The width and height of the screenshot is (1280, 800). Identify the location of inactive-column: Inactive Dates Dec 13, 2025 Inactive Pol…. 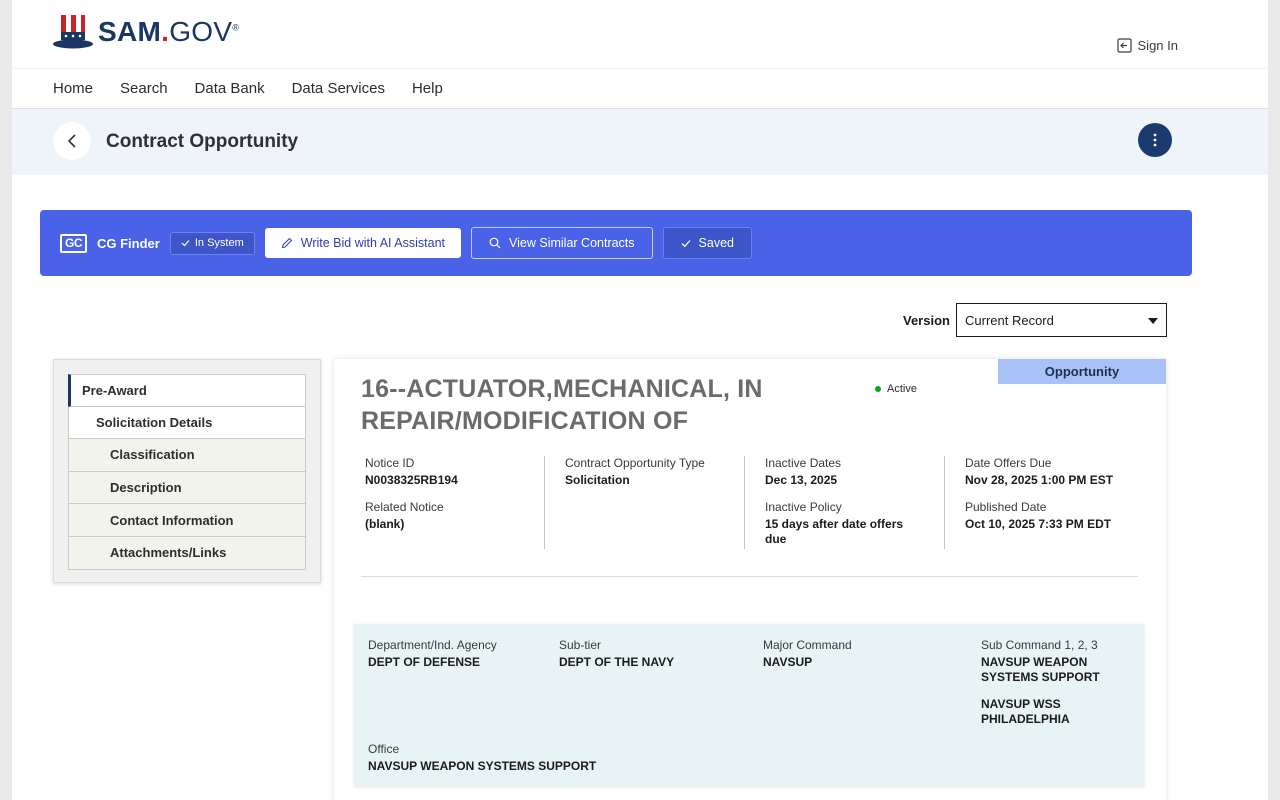
(844, 502).